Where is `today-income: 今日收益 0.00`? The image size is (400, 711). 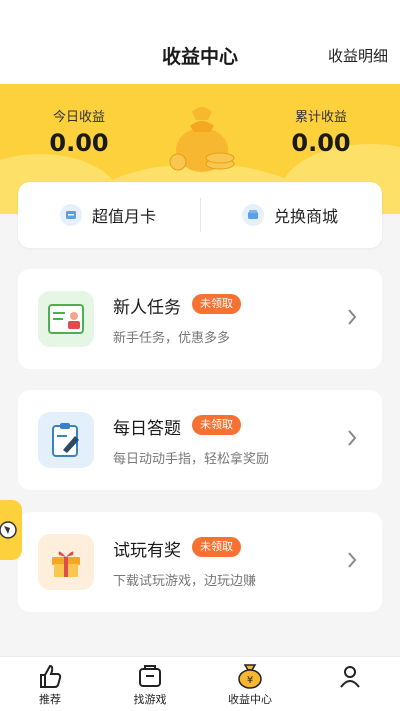
today-income: 今日收益 0.00 is located at coordinates (79, 131).